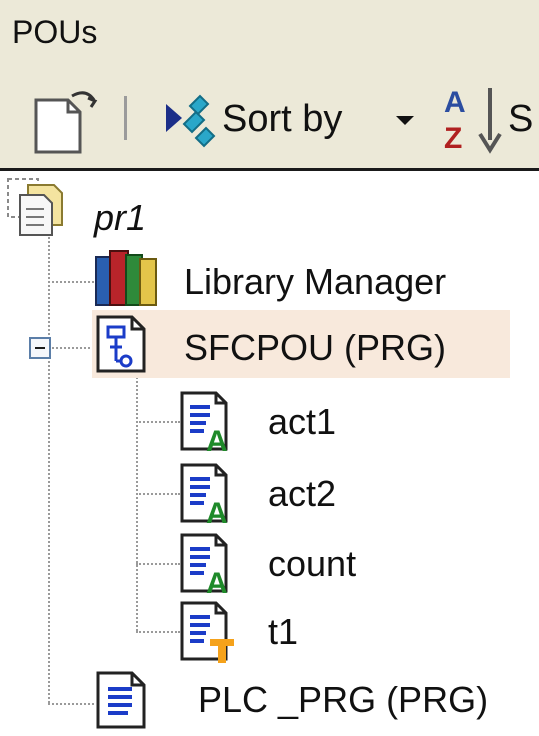 The width and height of the screenshot is (539, 736). I want to click on tree-item-t1: t1, so click(283, 632).